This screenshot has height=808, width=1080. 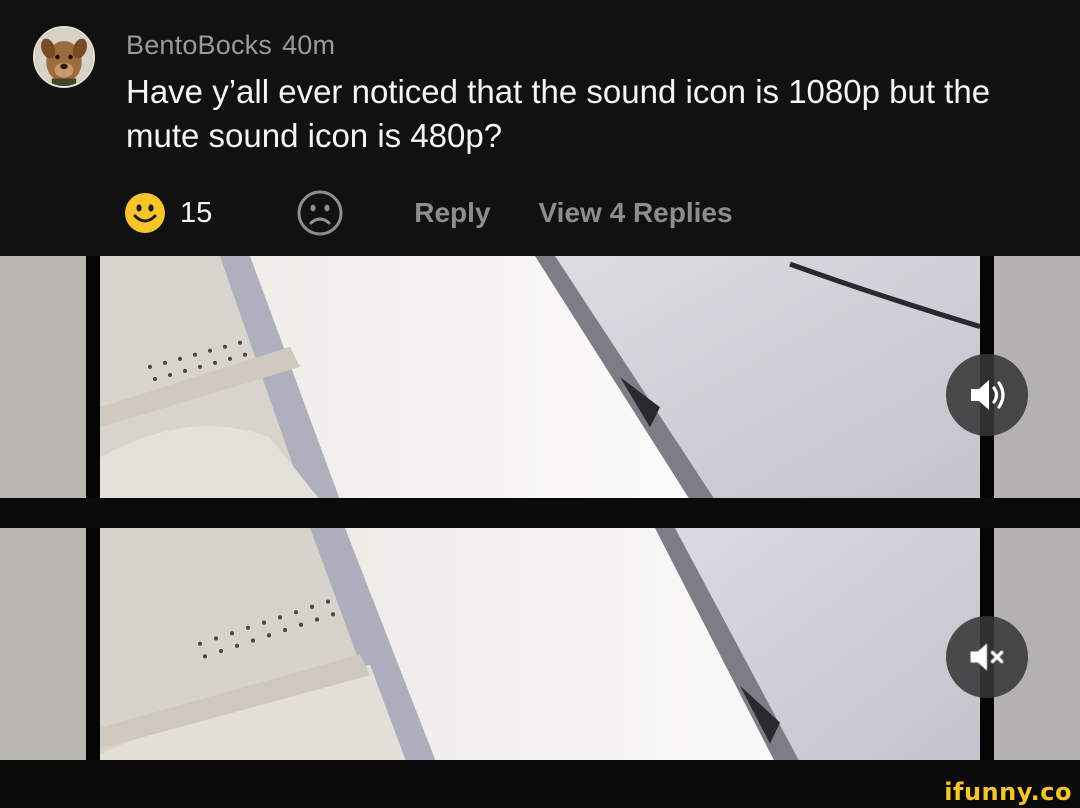 What do you see at coordinates (168, 213) in the screenshot?
I see `smile-button: 15` at bounding box center [168, 213].